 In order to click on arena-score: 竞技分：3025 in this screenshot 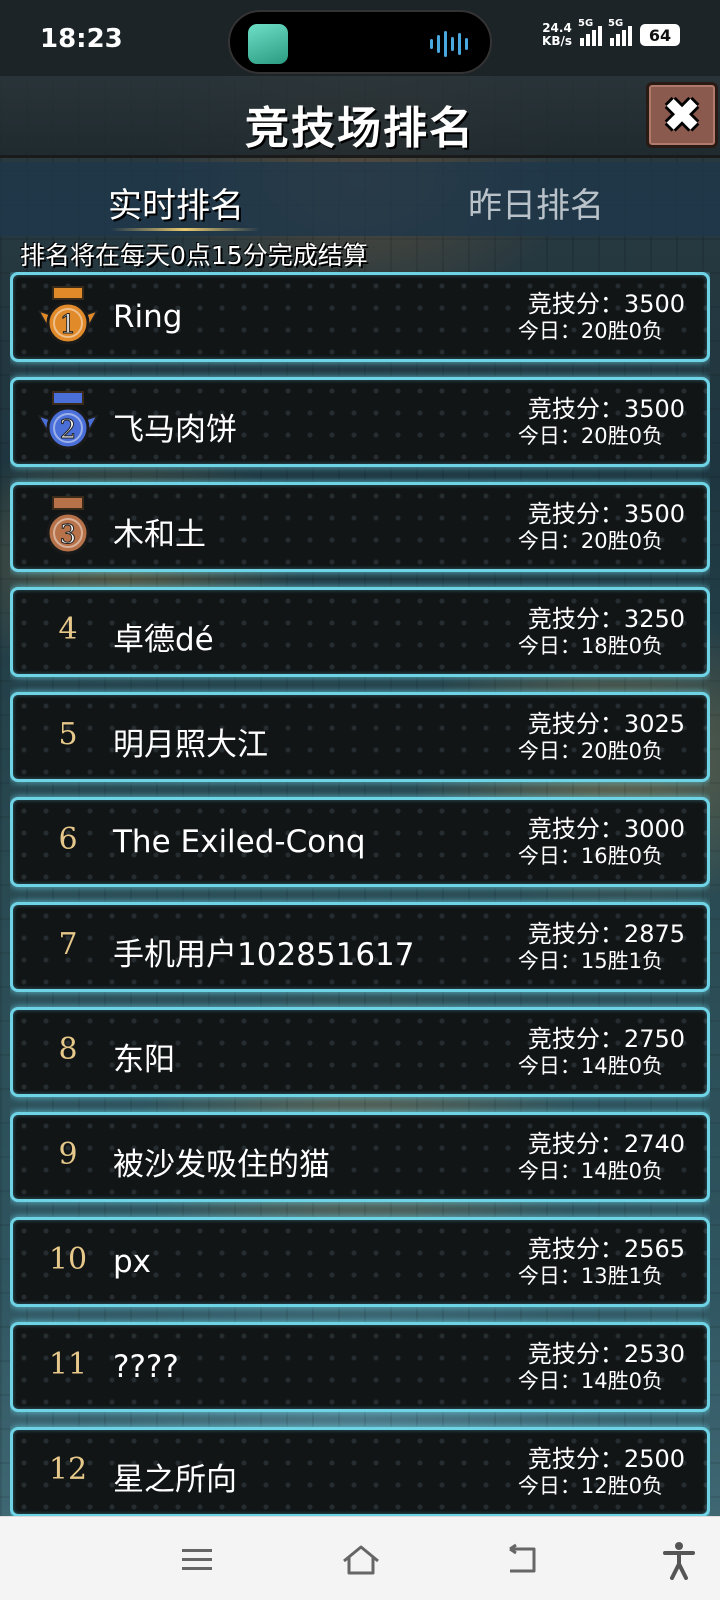, I will do `click(606, 724)`.